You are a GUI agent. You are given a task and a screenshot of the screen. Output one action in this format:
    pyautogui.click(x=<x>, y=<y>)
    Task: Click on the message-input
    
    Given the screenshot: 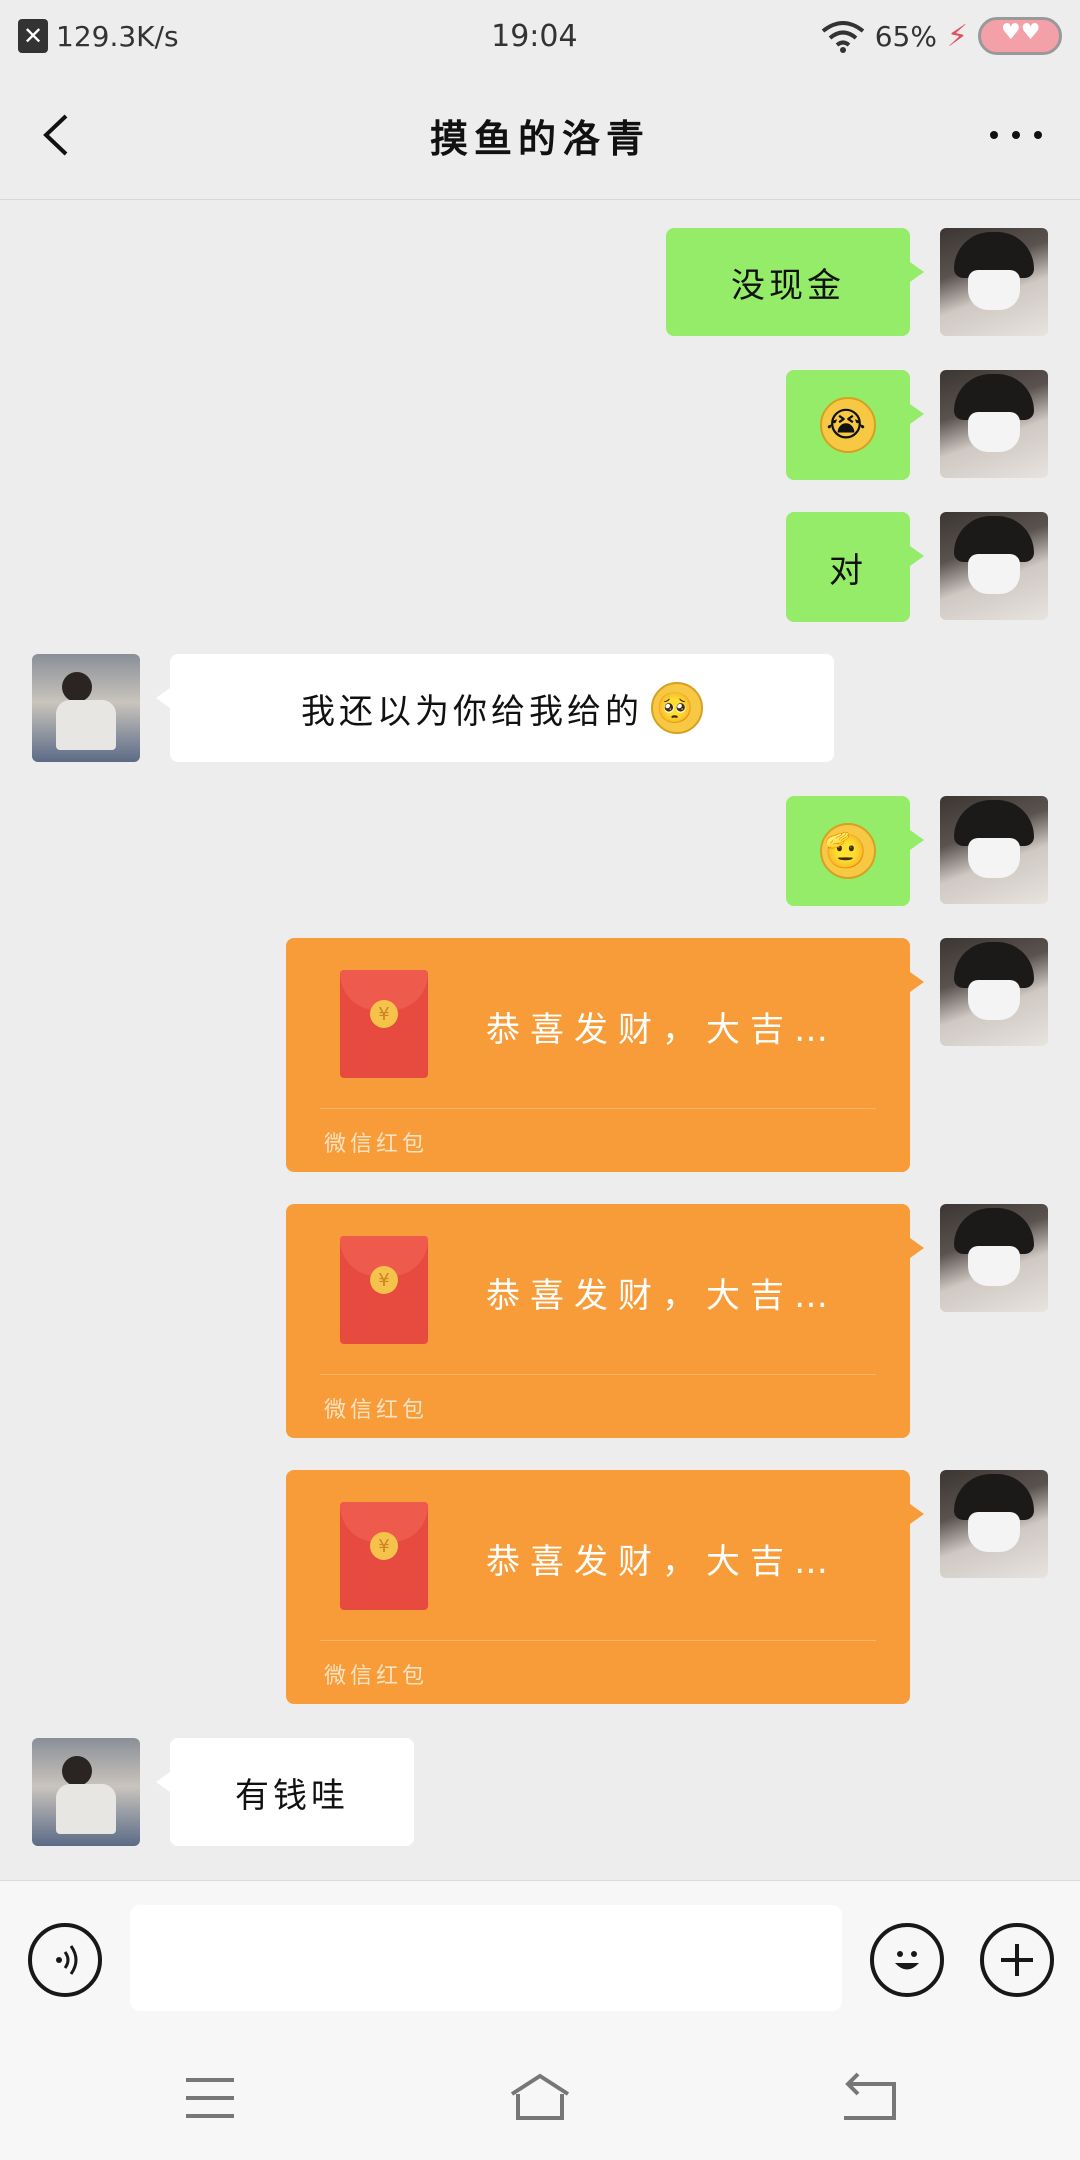 What is the action you would take?
    pyautogui.click(x=486, y=1958)
    